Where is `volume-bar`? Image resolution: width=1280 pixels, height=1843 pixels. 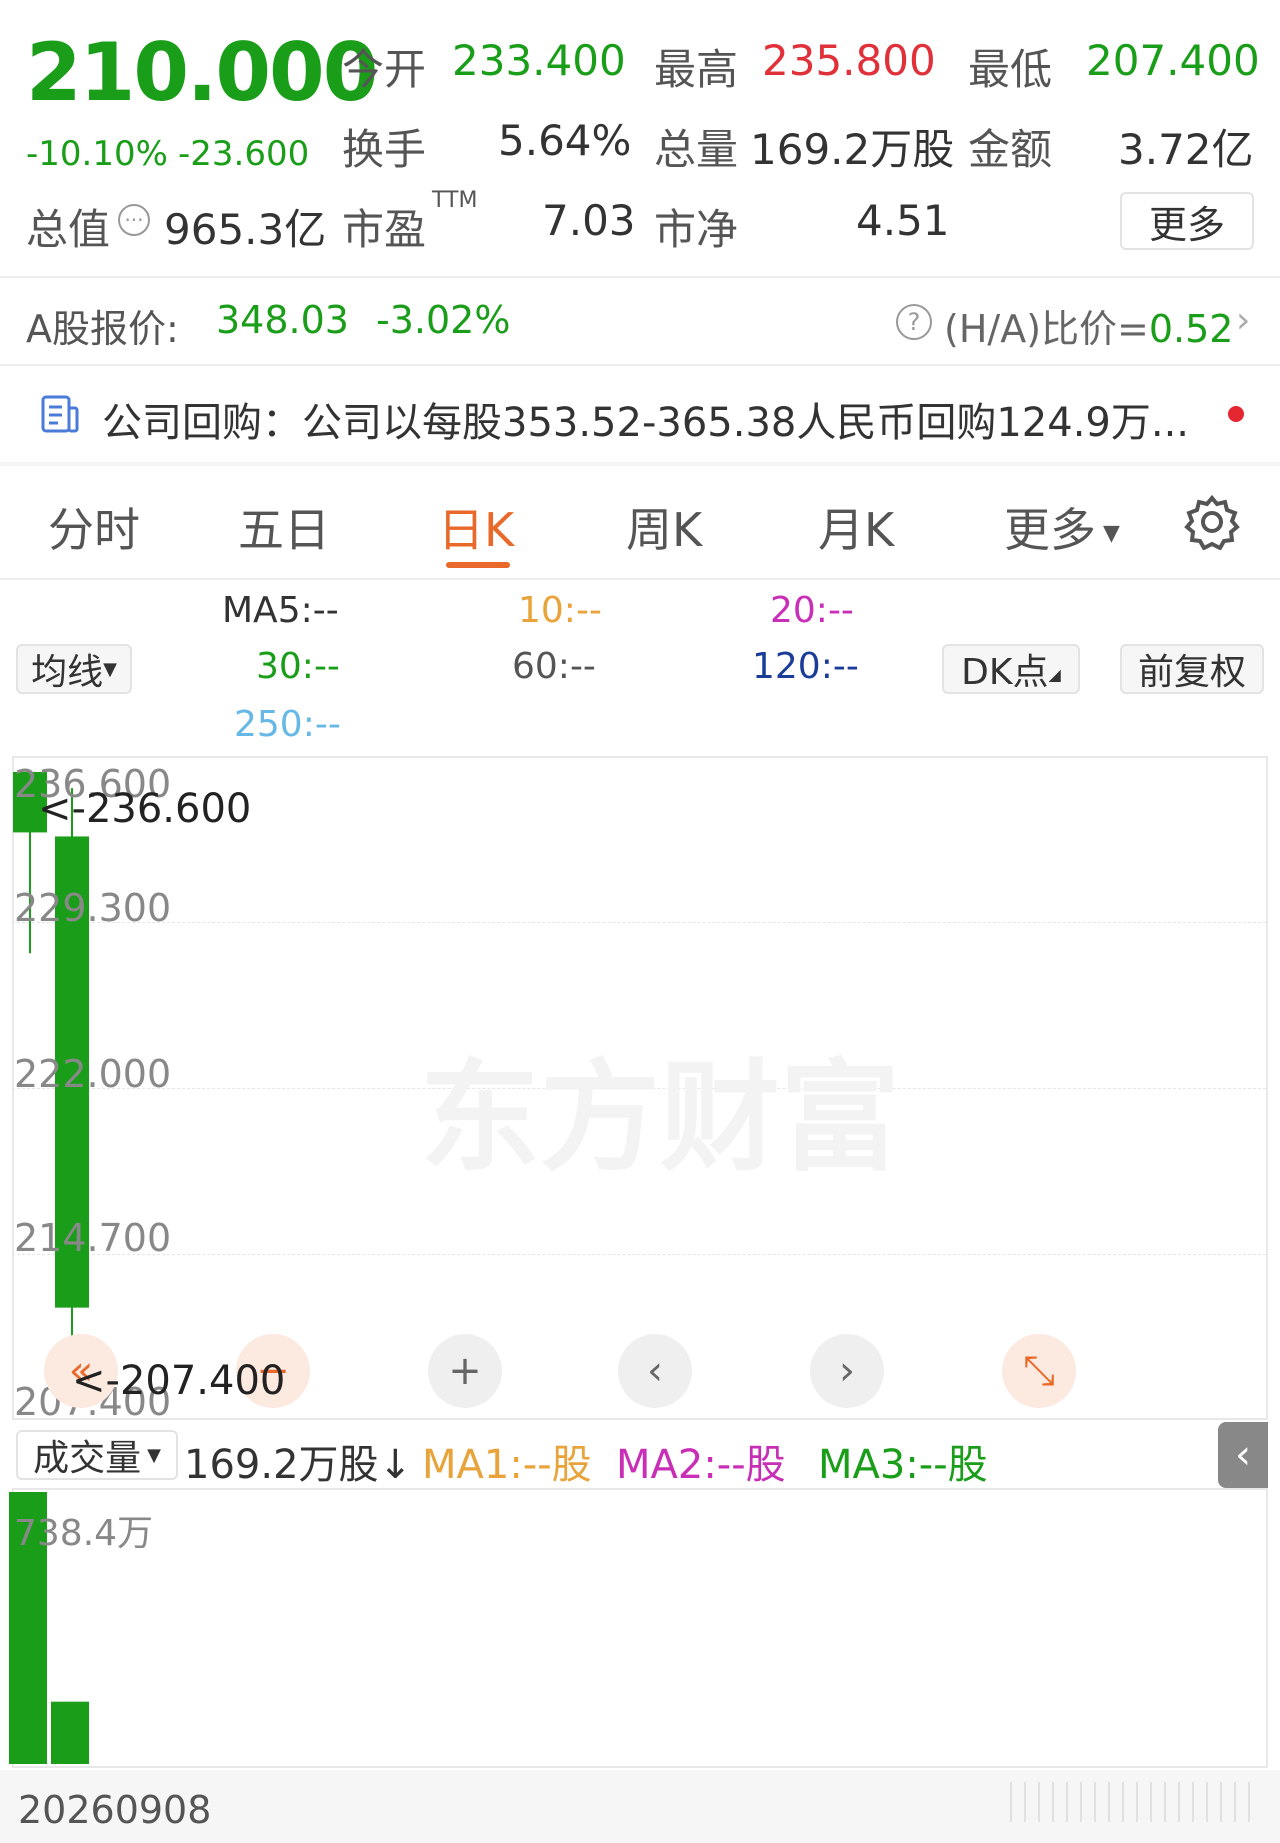 volume-bar is located at coordinates (70, 1732).